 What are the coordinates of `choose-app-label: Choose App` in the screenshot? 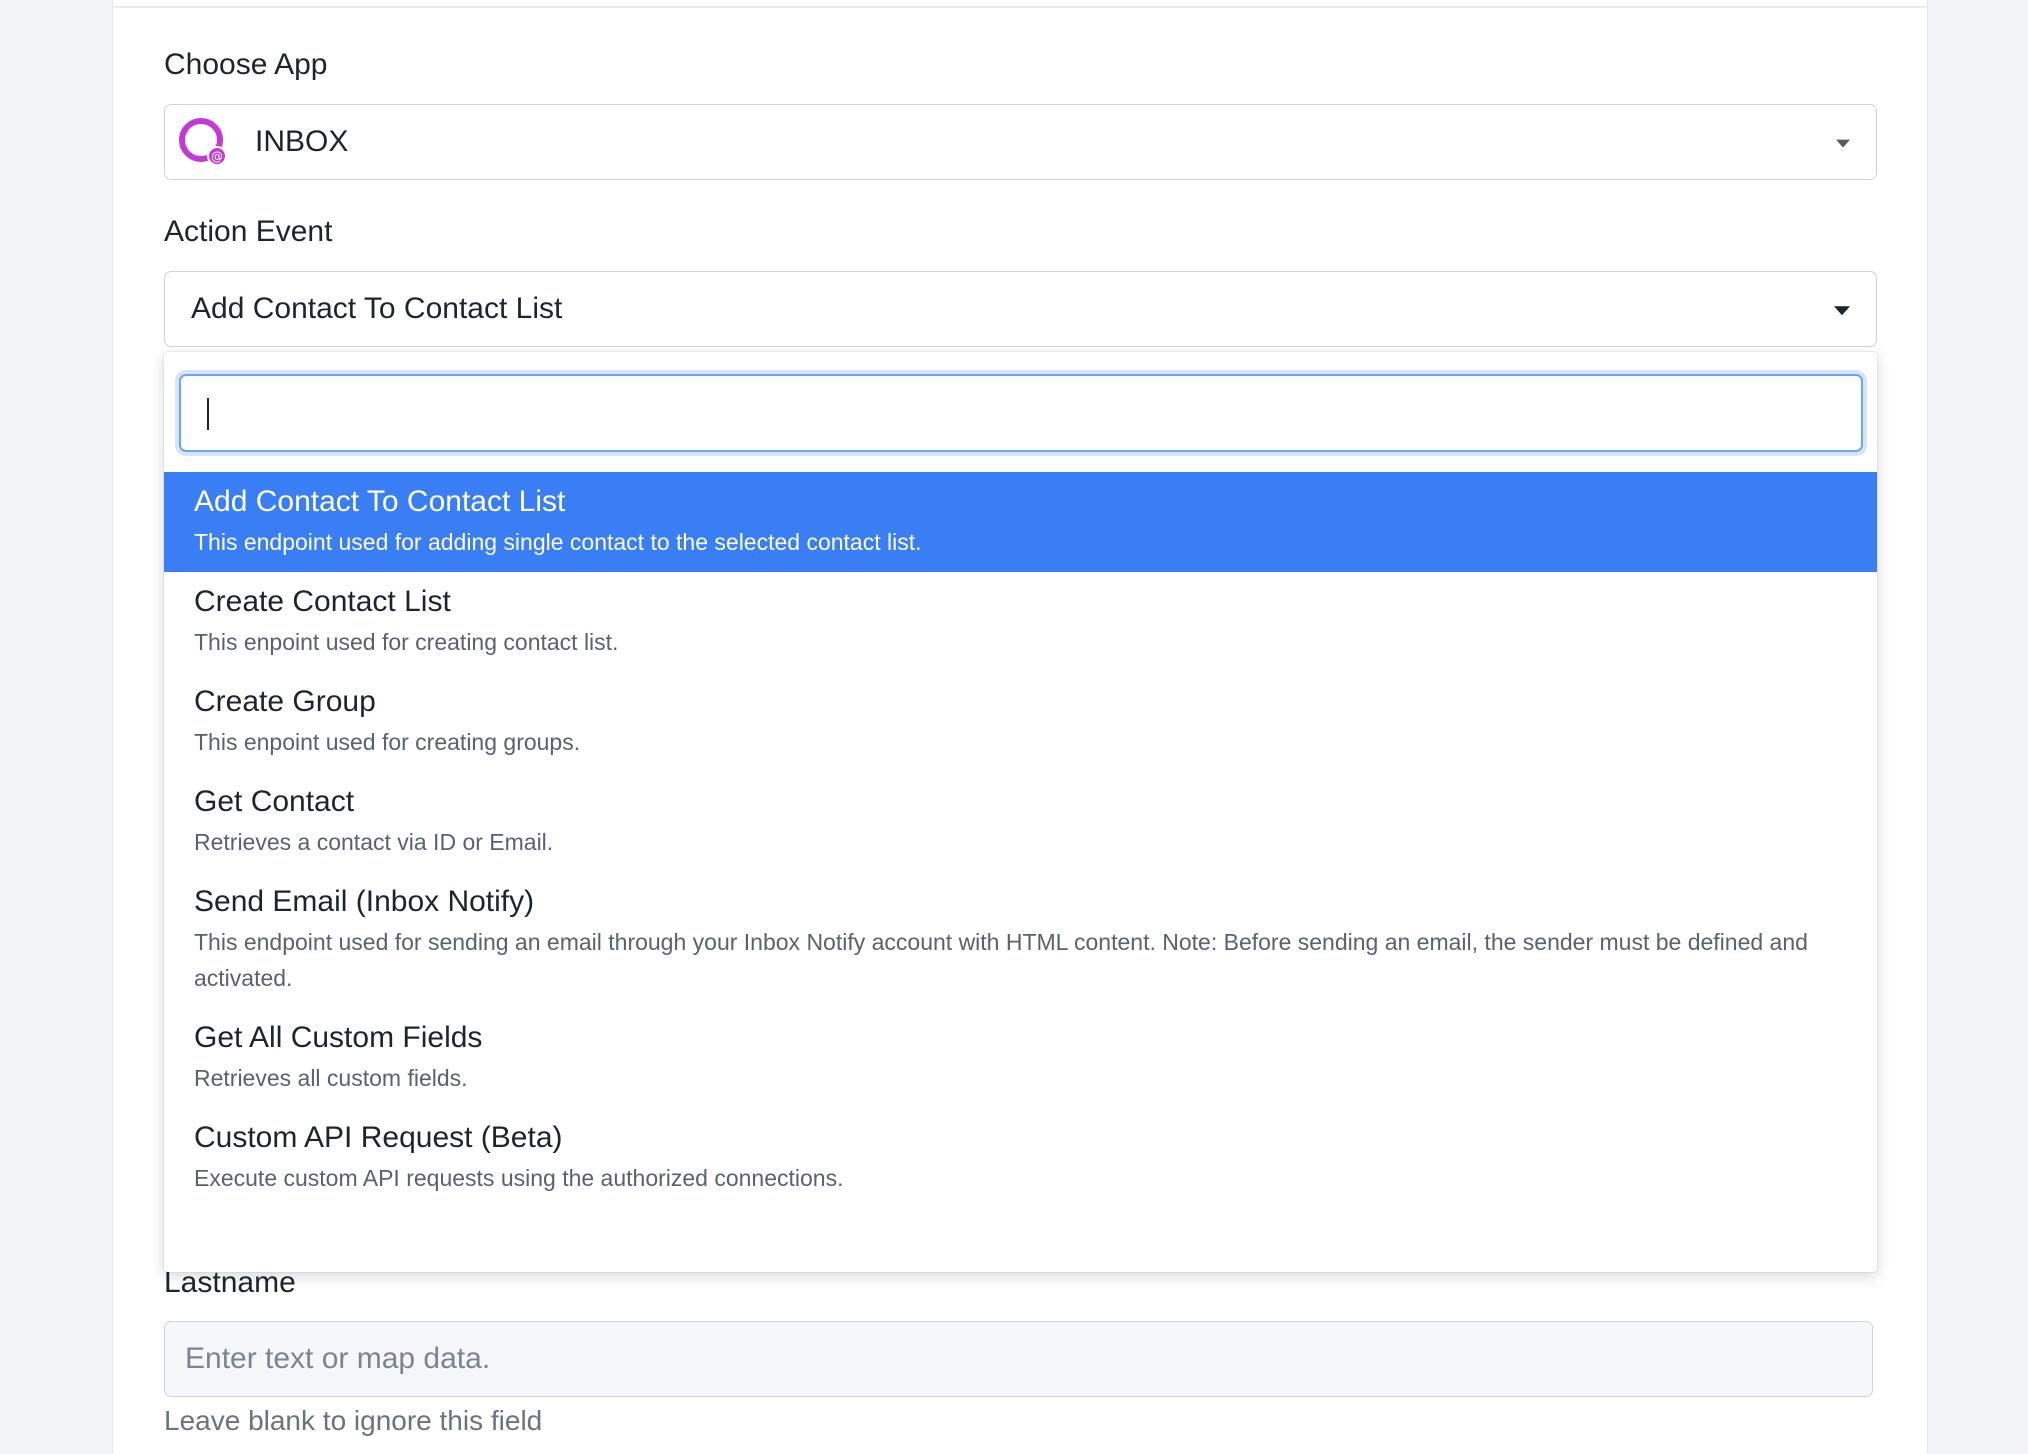 It's located at (246, 64).